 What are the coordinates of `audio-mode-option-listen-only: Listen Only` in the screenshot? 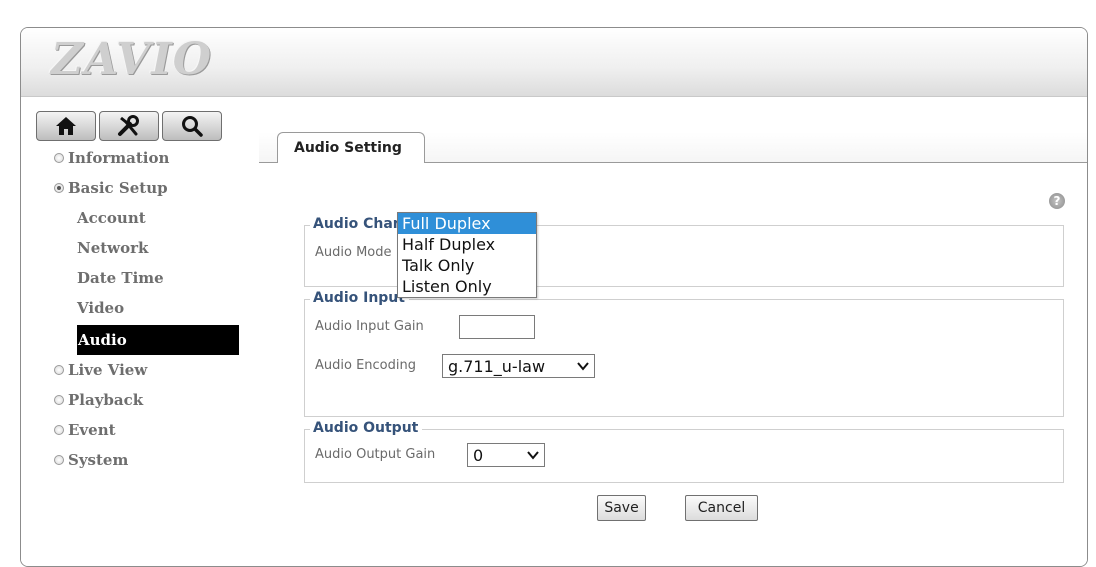 It's located at (467, 286).